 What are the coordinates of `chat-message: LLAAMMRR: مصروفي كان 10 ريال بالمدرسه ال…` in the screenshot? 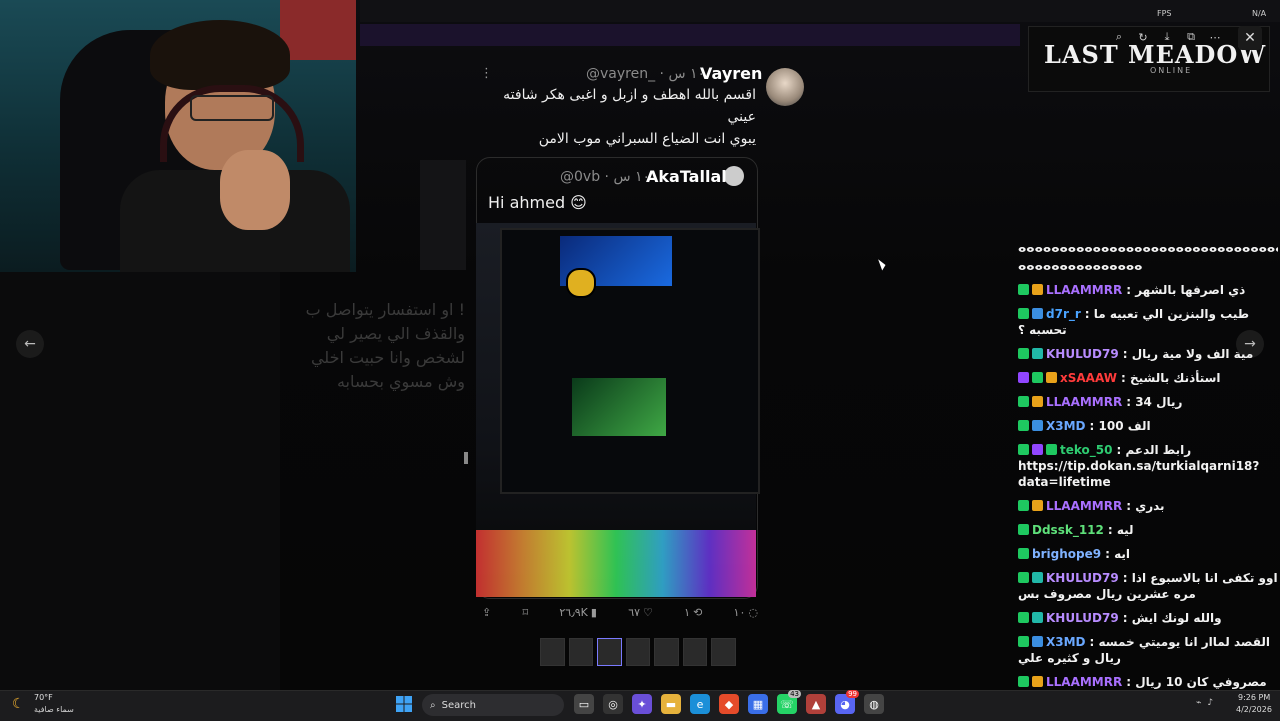 It's located at (1148, 682).